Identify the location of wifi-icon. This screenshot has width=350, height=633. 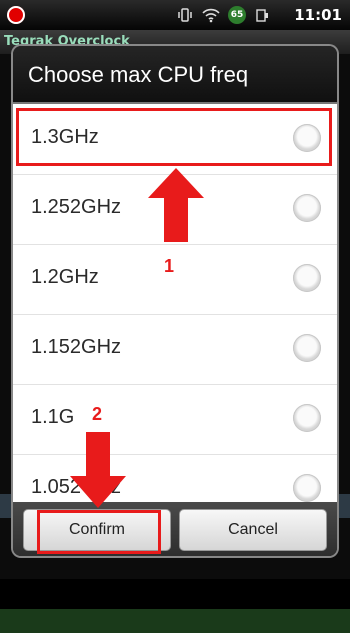
(211, 15).